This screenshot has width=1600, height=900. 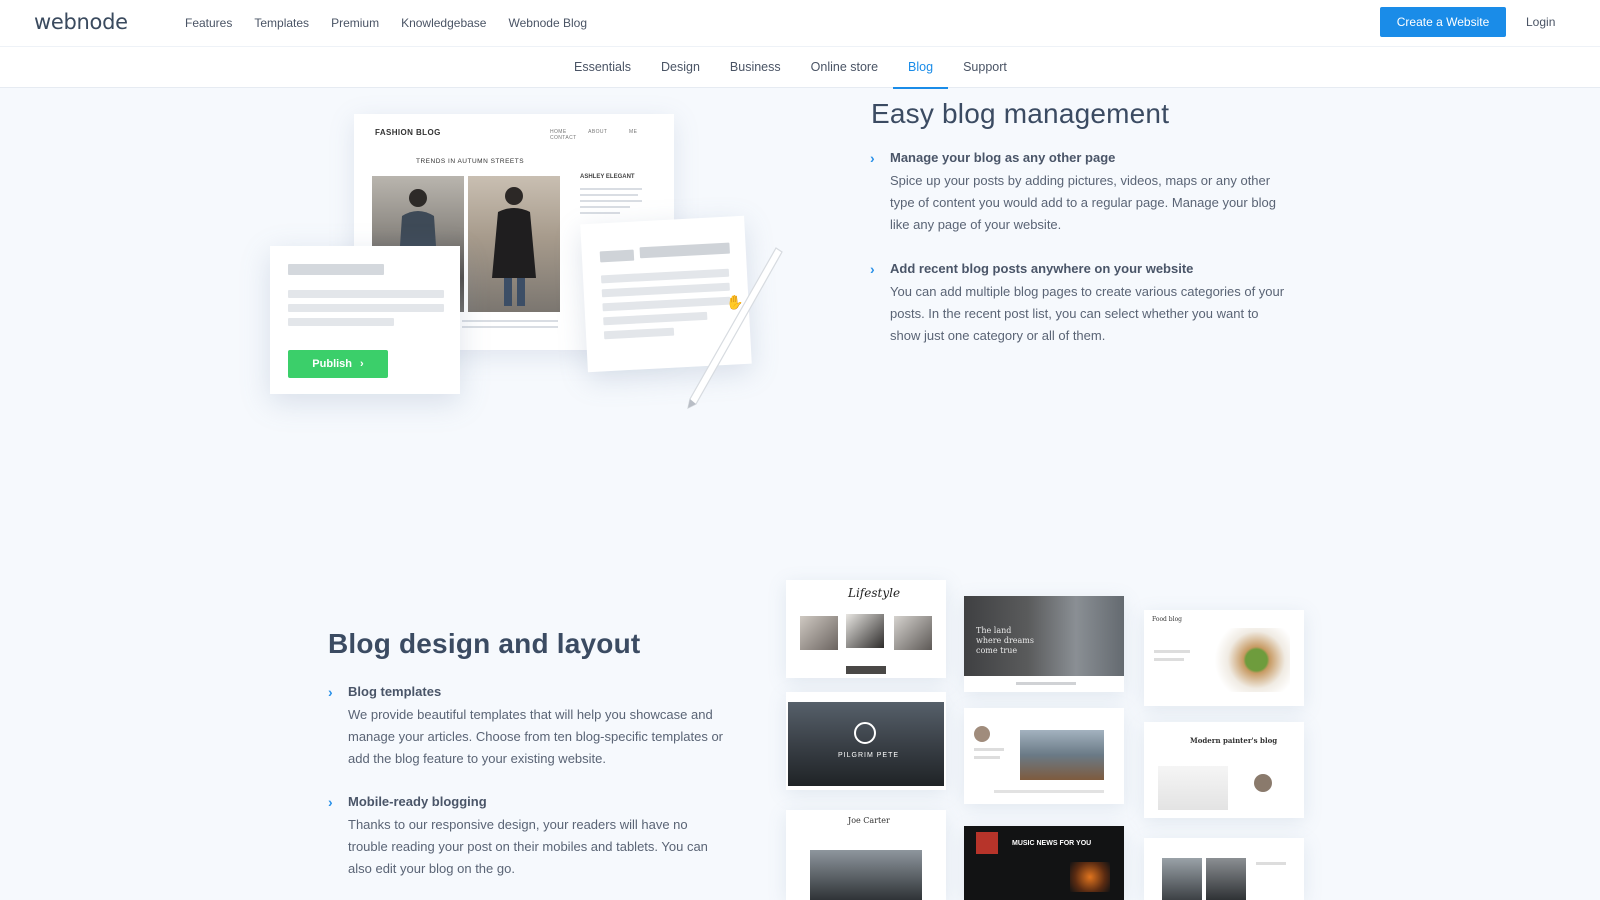 I want to click on nav-webnode-blog: Webnode Blog, so click(x=547, y=23).